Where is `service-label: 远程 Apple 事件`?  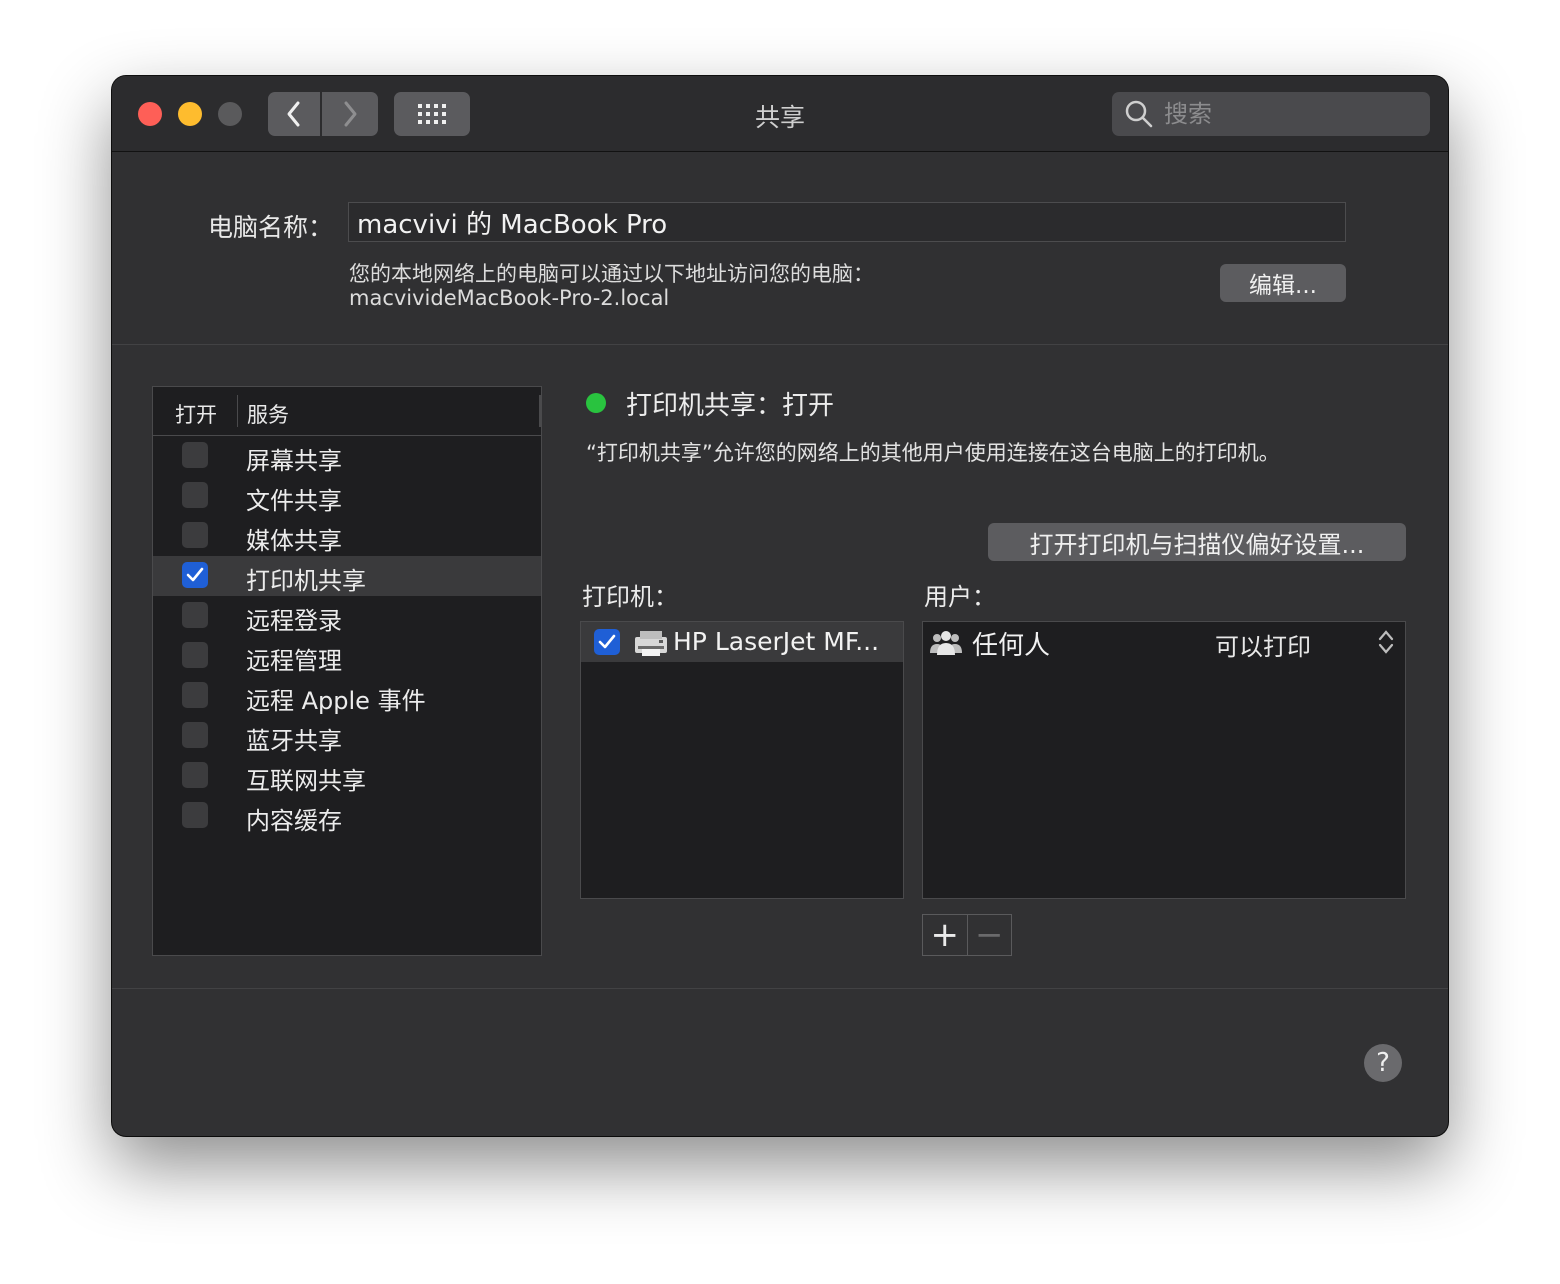 service-label: 远程 Apple 事件 is located at coordinates (336, 701).